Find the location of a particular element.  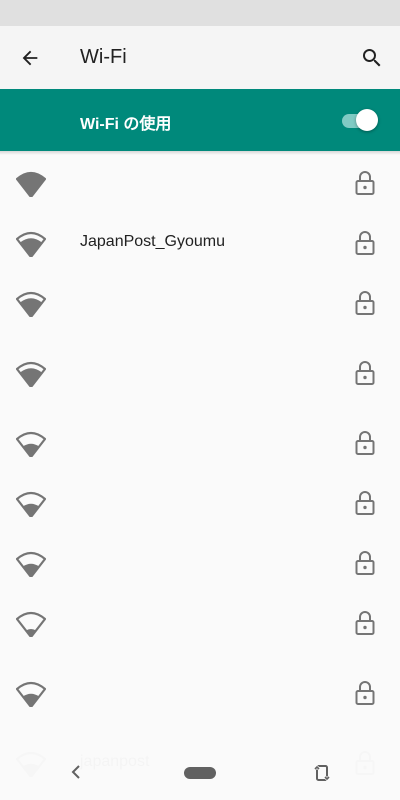

status-bar is located at coordinates (200, 13).